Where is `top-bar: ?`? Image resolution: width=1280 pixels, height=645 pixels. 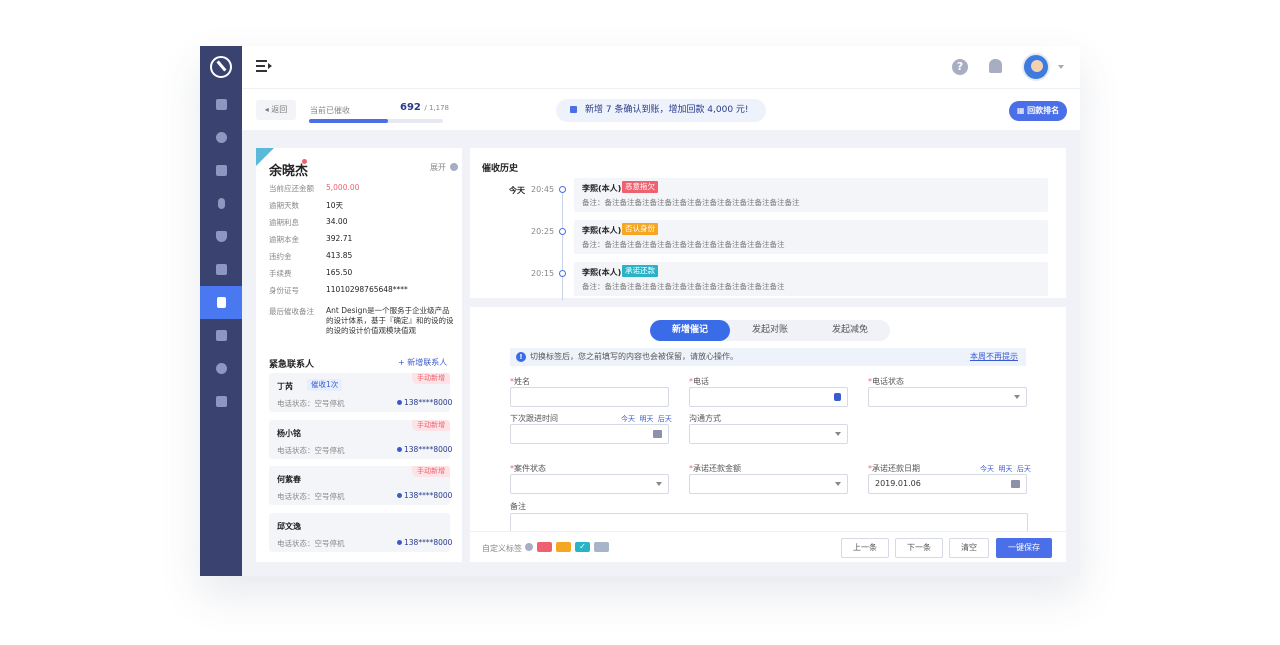
top-bar: ? is located at coordinates (661, 67).